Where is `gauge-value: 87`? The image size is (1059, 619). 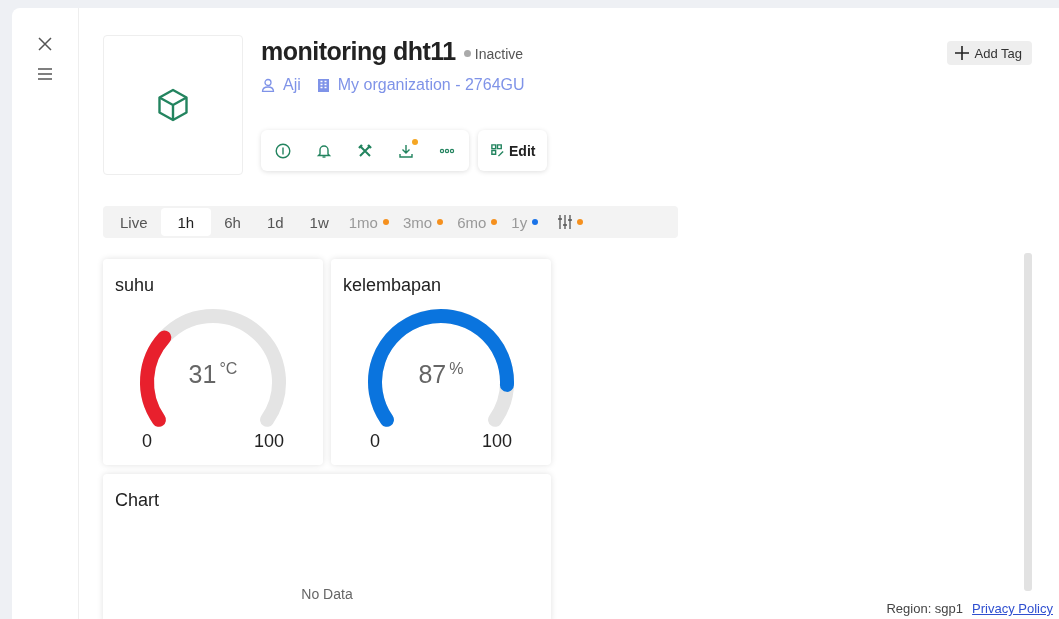 gauge-value: 87 is located at coordinates (432, 374).